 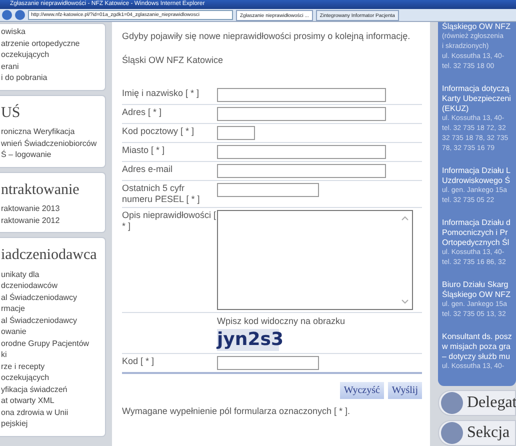 I want to click on contact-title: Karty Ubezpieczeni, so click(x=477, y=99).